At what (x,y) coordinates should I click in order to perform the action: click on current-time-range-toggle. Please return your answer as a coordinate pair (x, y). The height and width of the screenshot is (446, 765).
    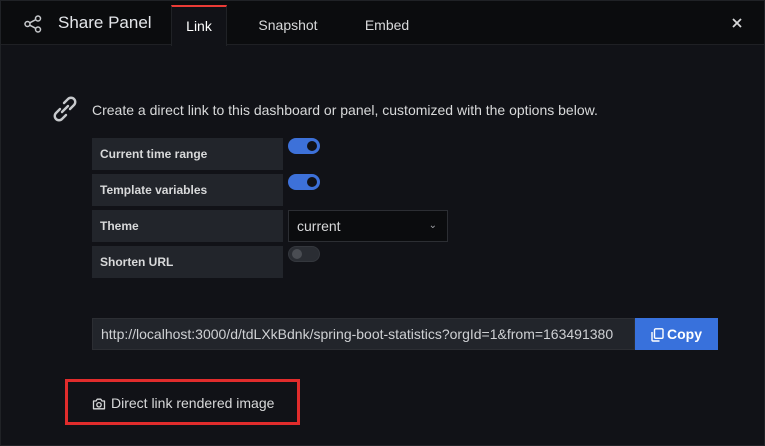
    Looking at the image, I should click on (304, 146).